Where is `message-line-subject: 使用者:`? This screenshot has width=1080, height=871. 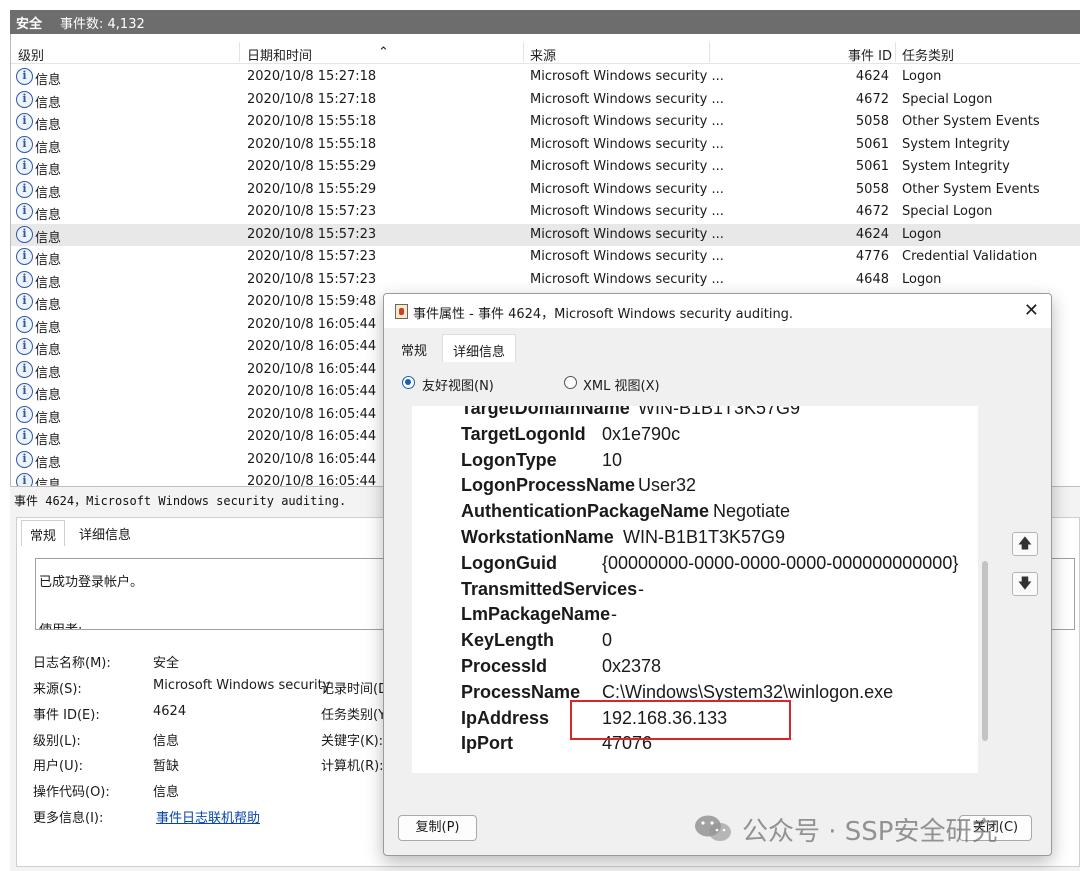
message-line-subject: 使用者: is located at coordinates (60, 624).